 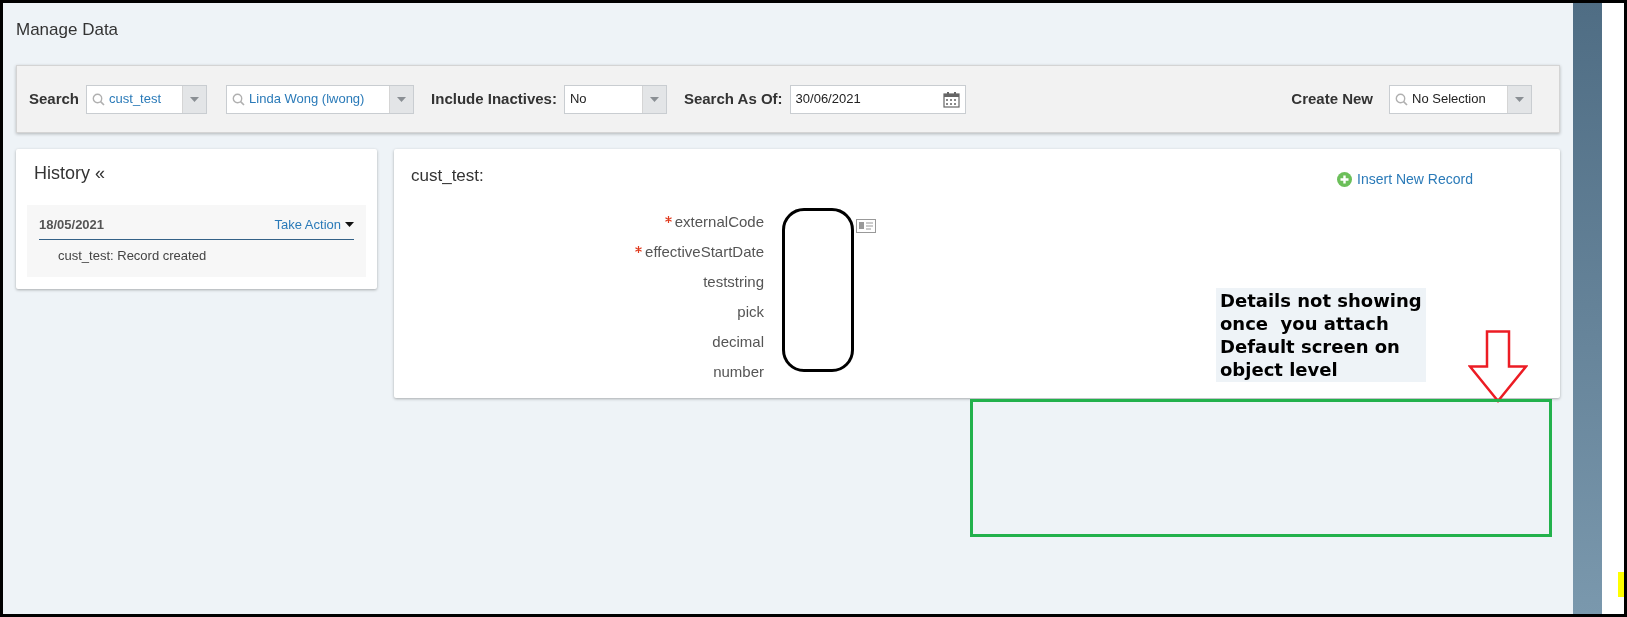 I want to click on field-value: cust_test, so click(x=135, y=99).